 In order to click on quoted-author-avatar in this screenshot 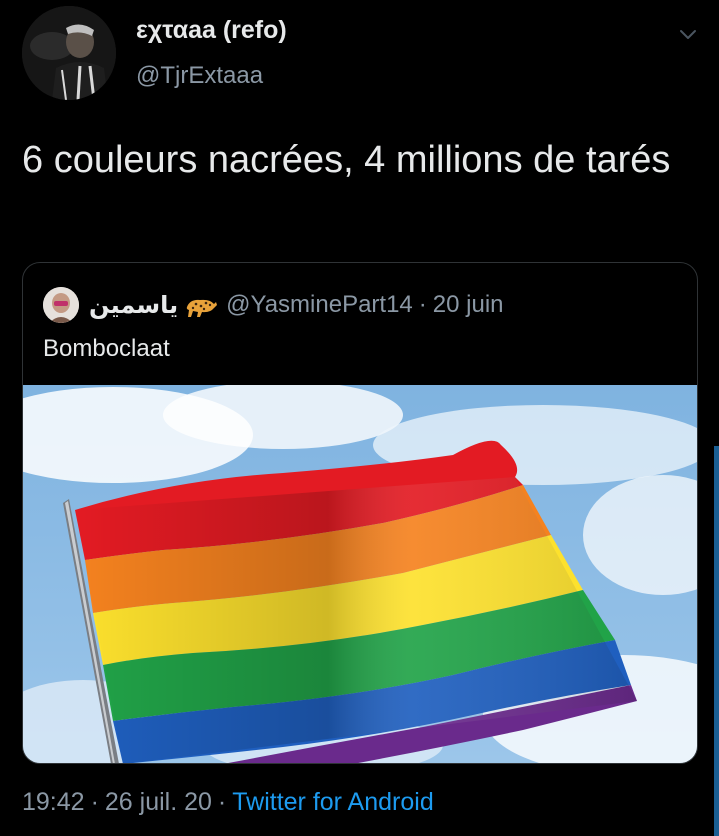, I will do `click(61, 305)`.